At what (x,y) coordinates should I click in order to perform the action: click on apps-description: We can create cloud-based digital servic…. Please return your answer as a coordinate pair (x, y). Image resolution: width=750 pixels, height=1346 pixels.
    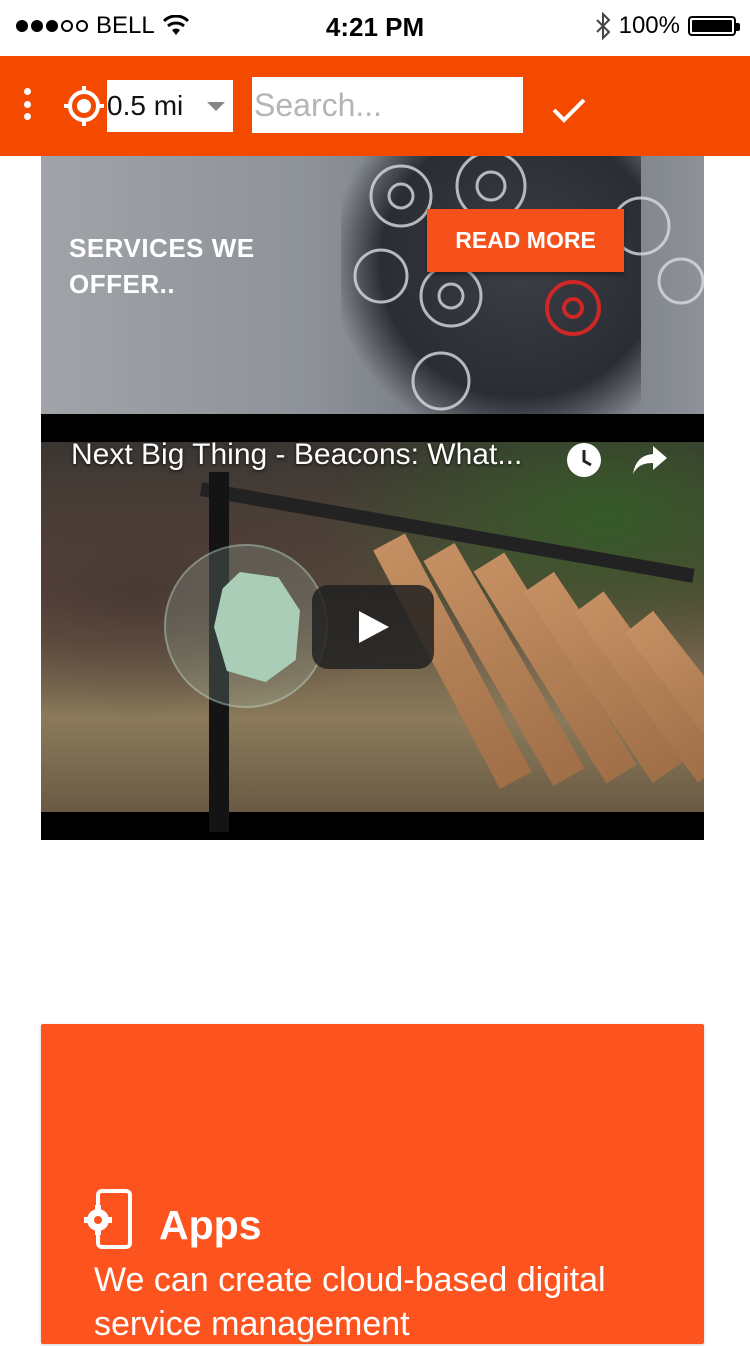
    Looking at the image, I should click on (350, 1302).